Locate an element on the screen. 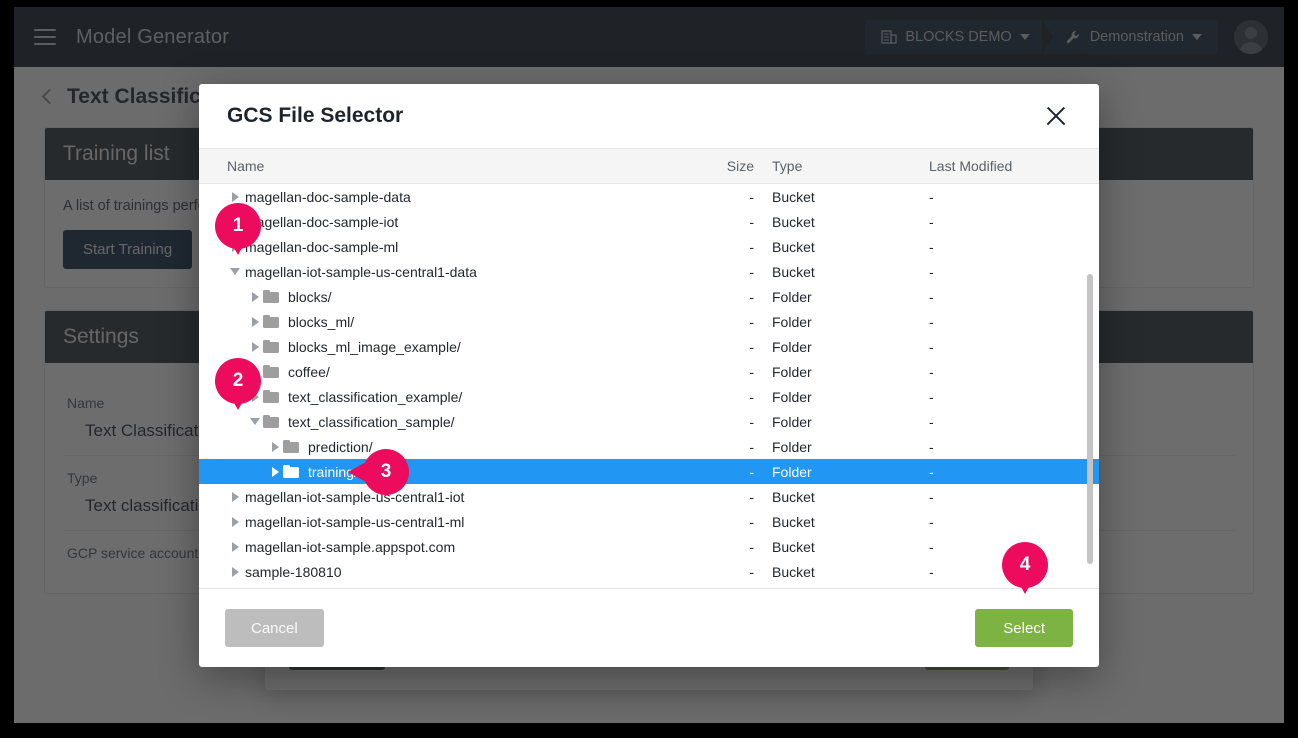 The height and width of the screenshot is (738, 1298). row-name-cell: sample-180810 is located at coordinates (464, 572).